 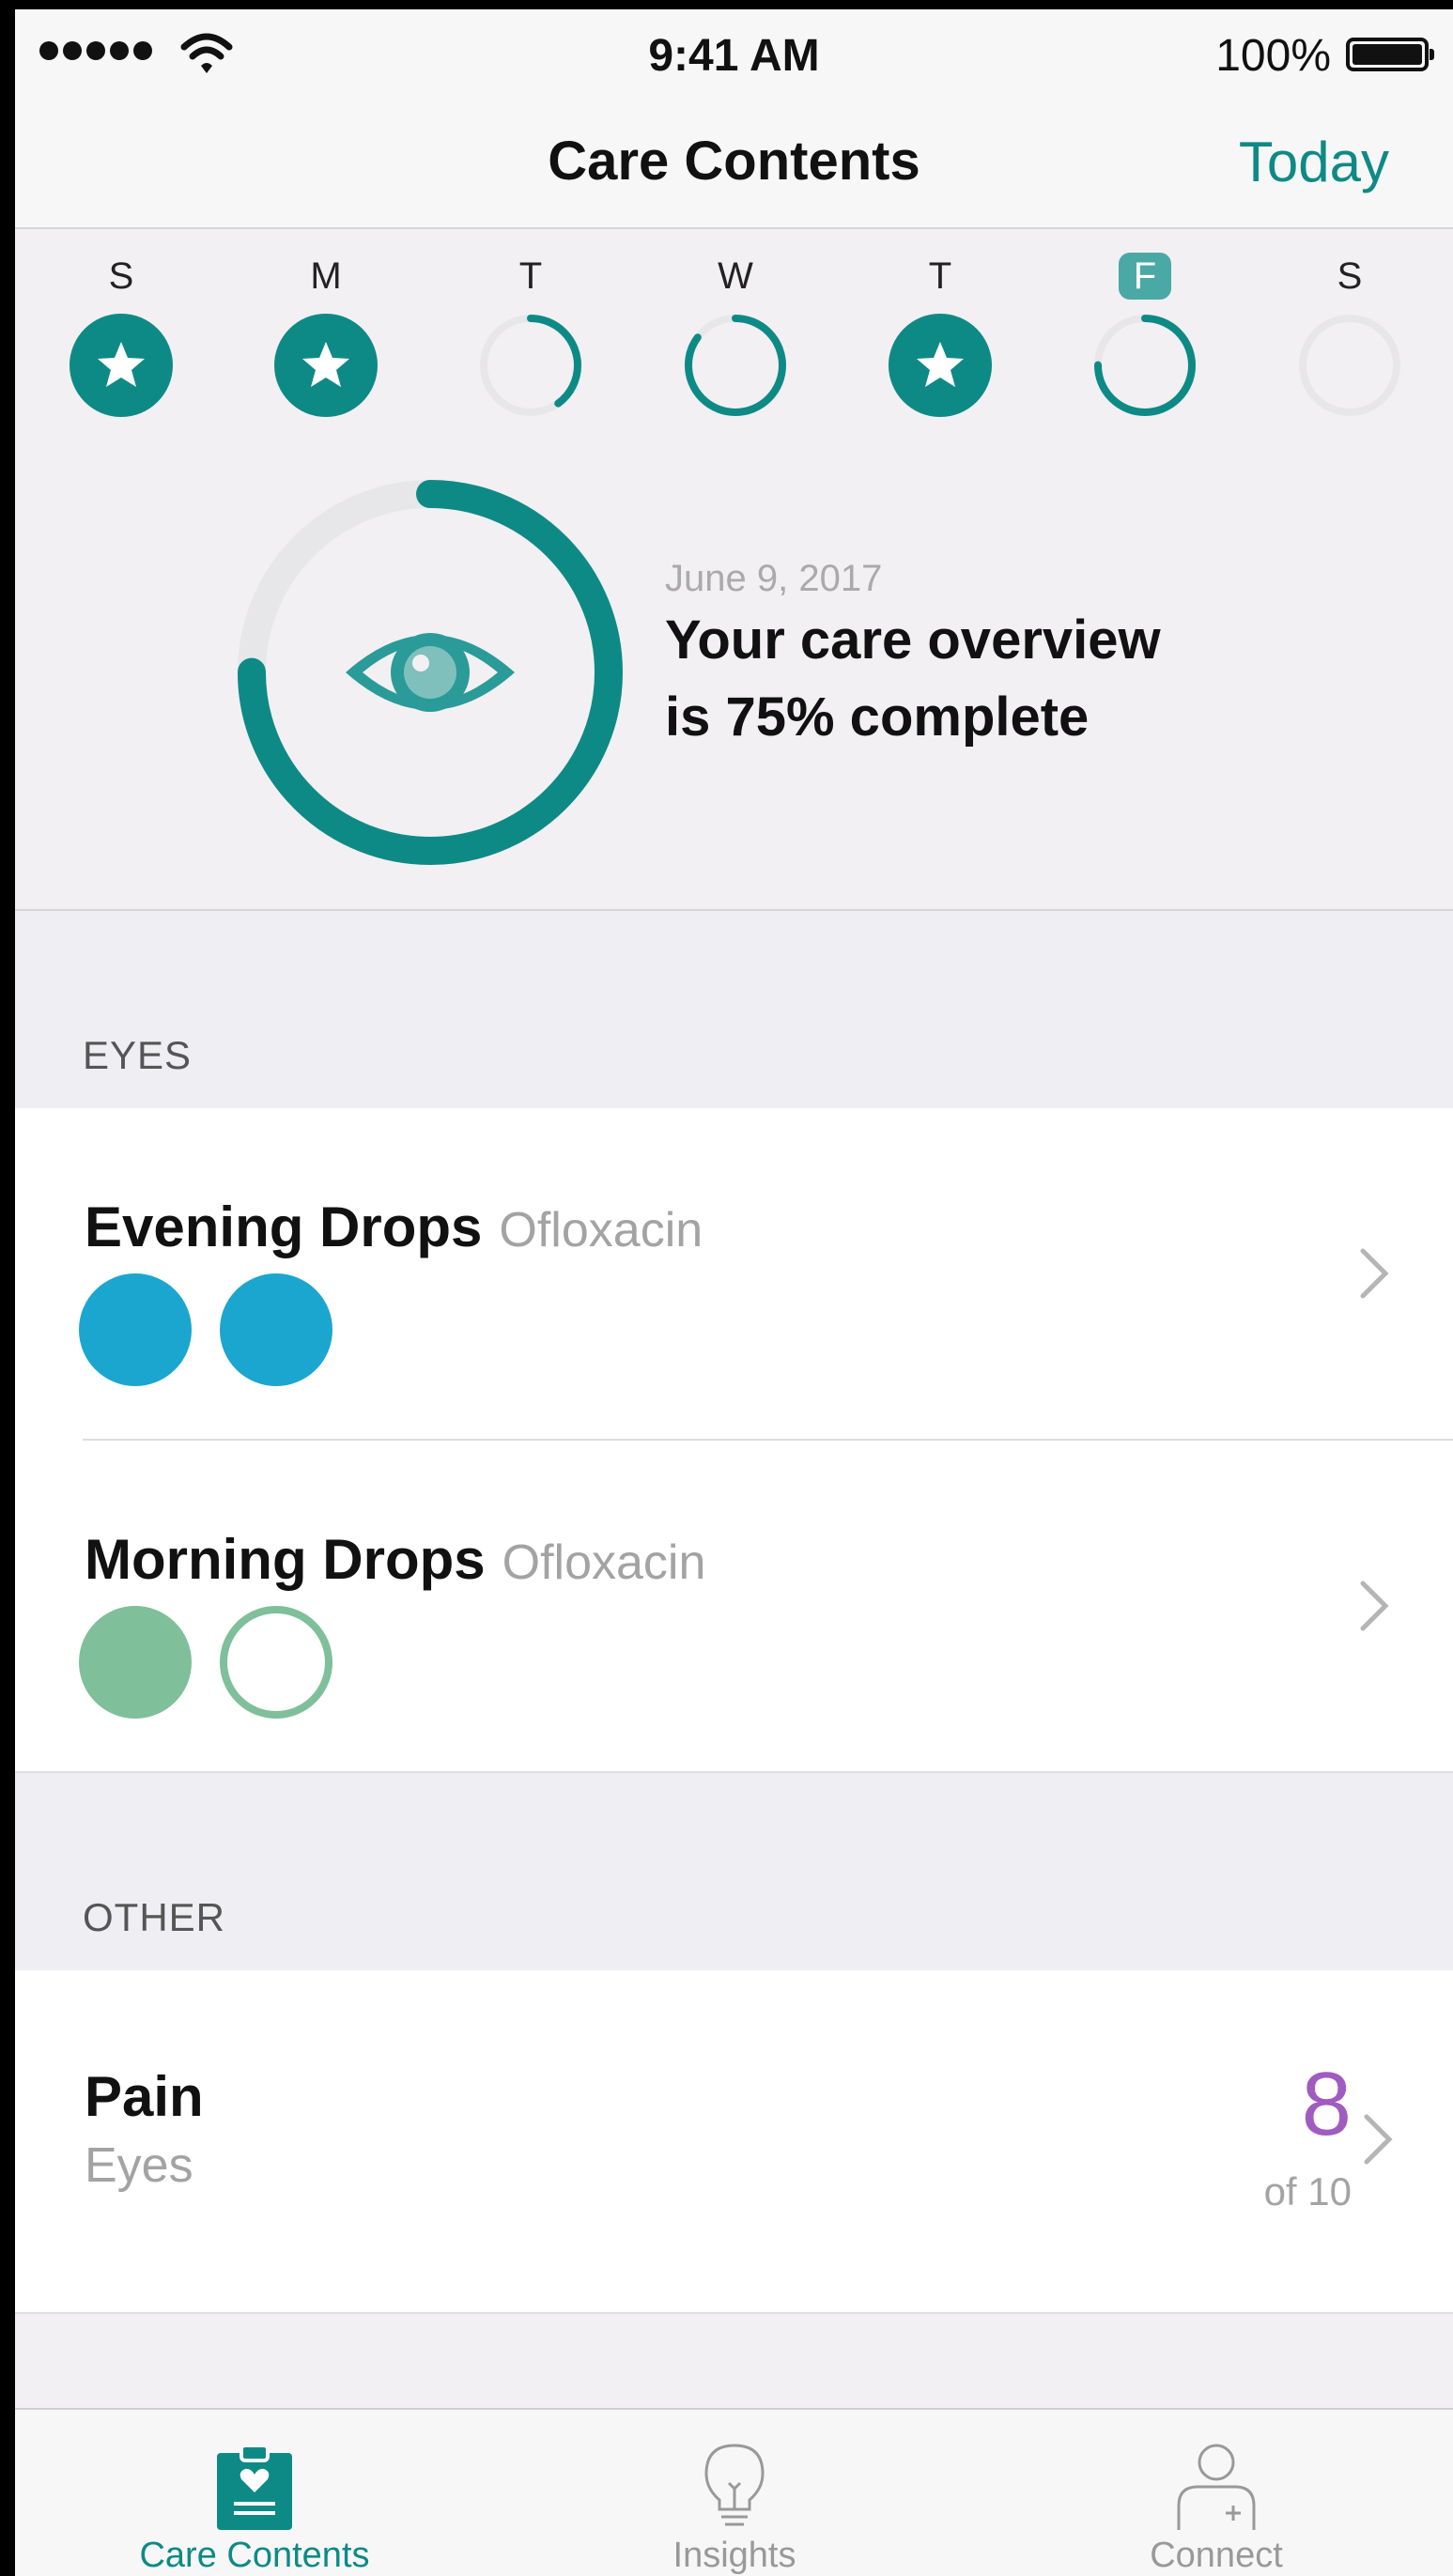 I want to click on row-title: Morning Drops Ofloxacin, so click(x=395, y=1559).